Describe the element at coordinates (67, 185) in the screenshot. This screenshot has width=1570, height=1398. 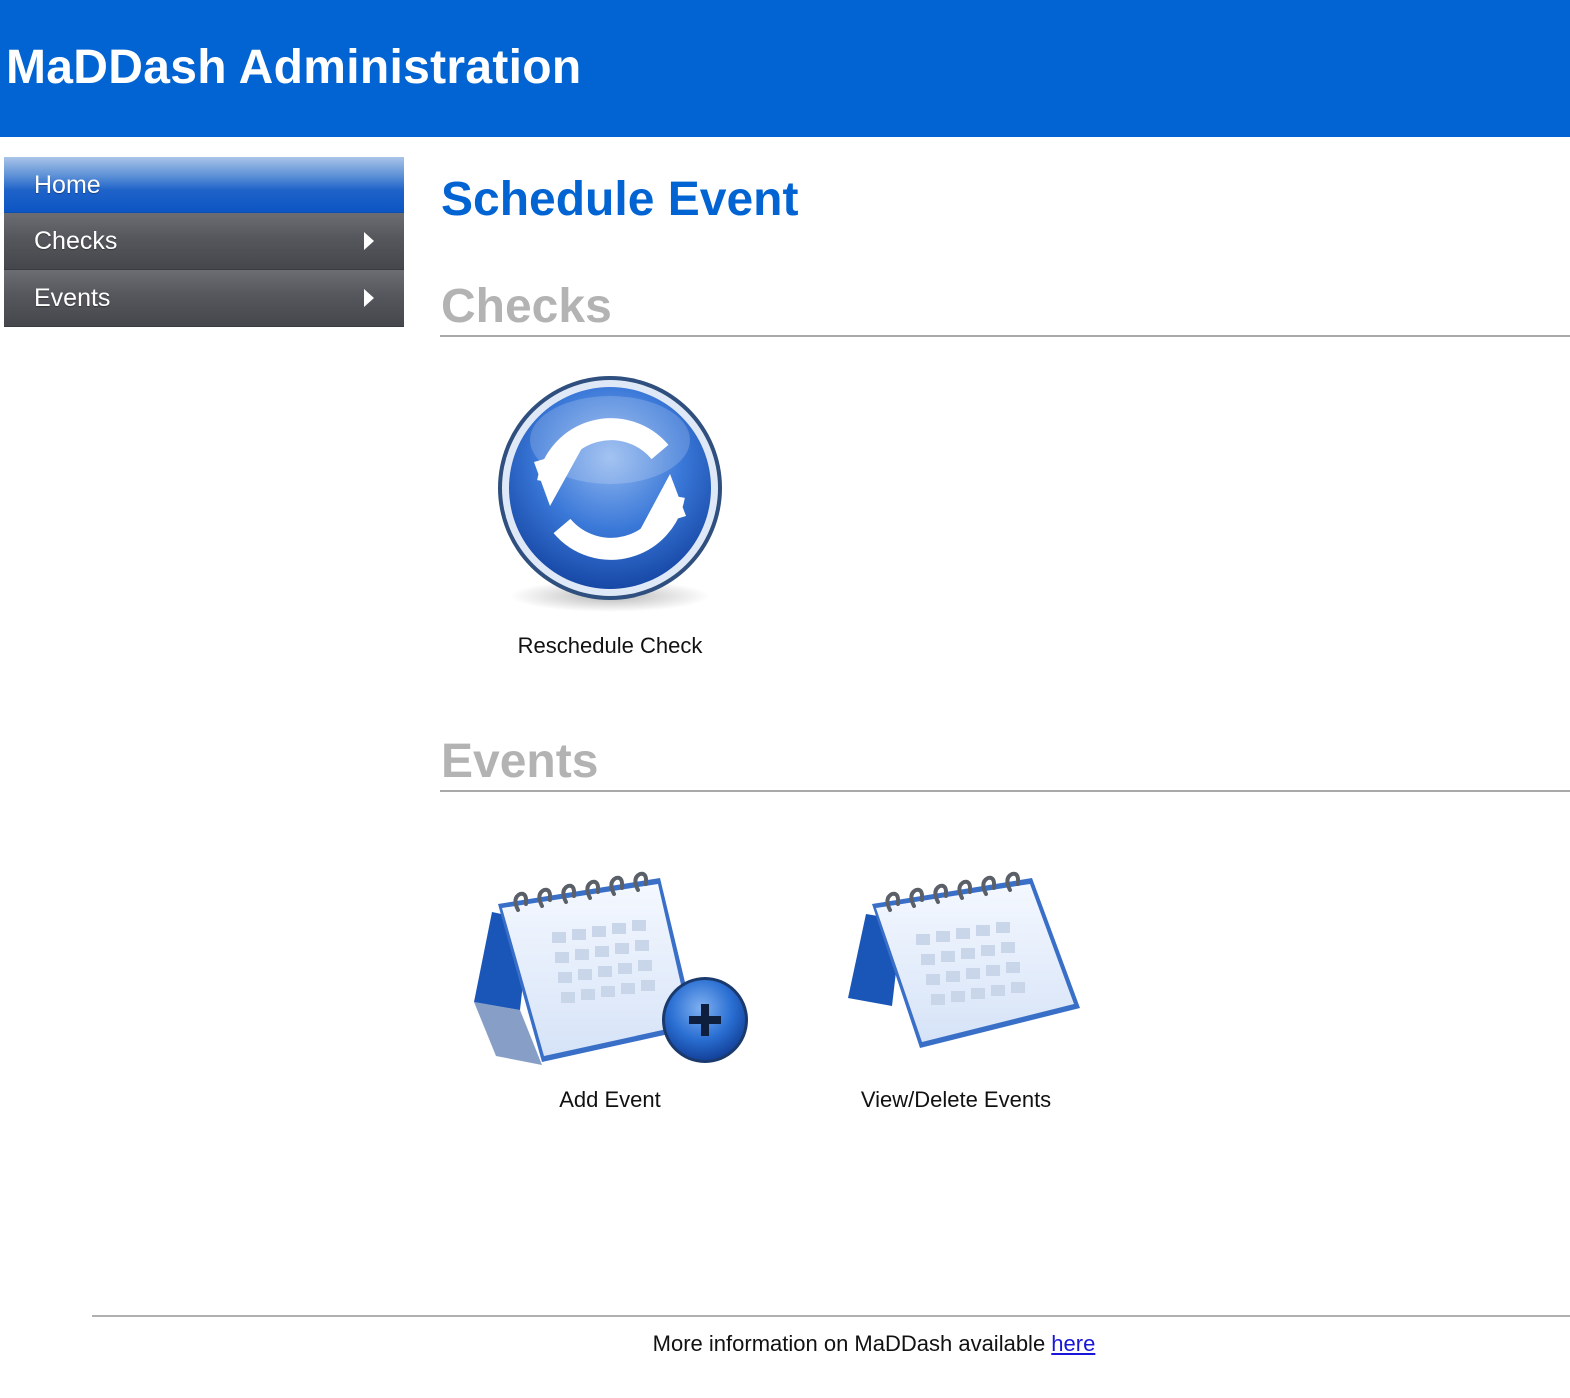
I see `sidebar-item-label: Home` at that location.